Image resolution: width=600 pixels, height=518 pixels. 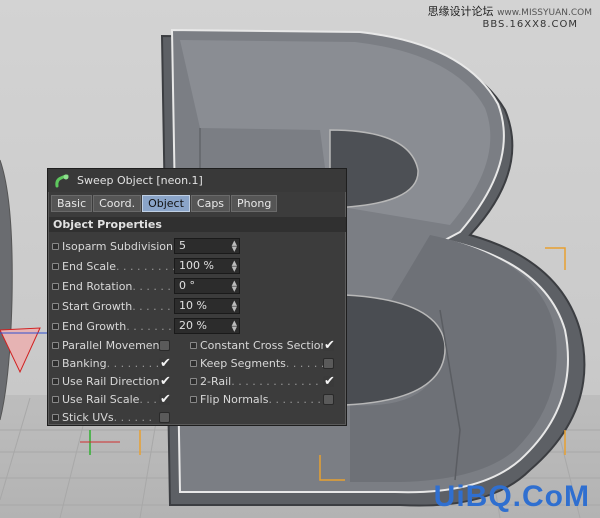 I want to click on stick-uvs-checkbox, so click(x=164, y=417).